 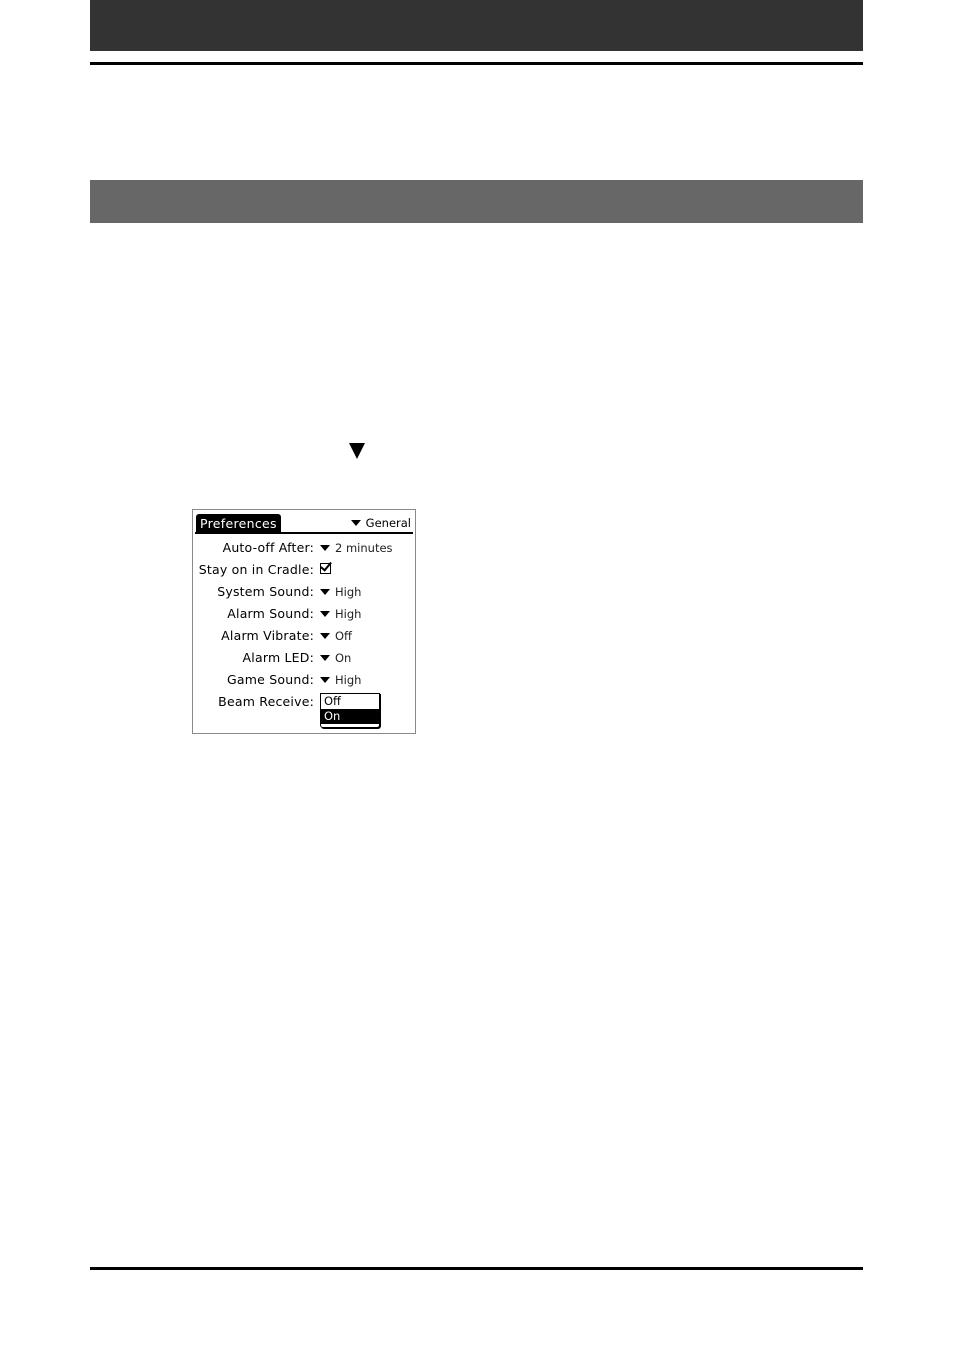 I want to click on section-heading-bar, so click(x=476, y=201).